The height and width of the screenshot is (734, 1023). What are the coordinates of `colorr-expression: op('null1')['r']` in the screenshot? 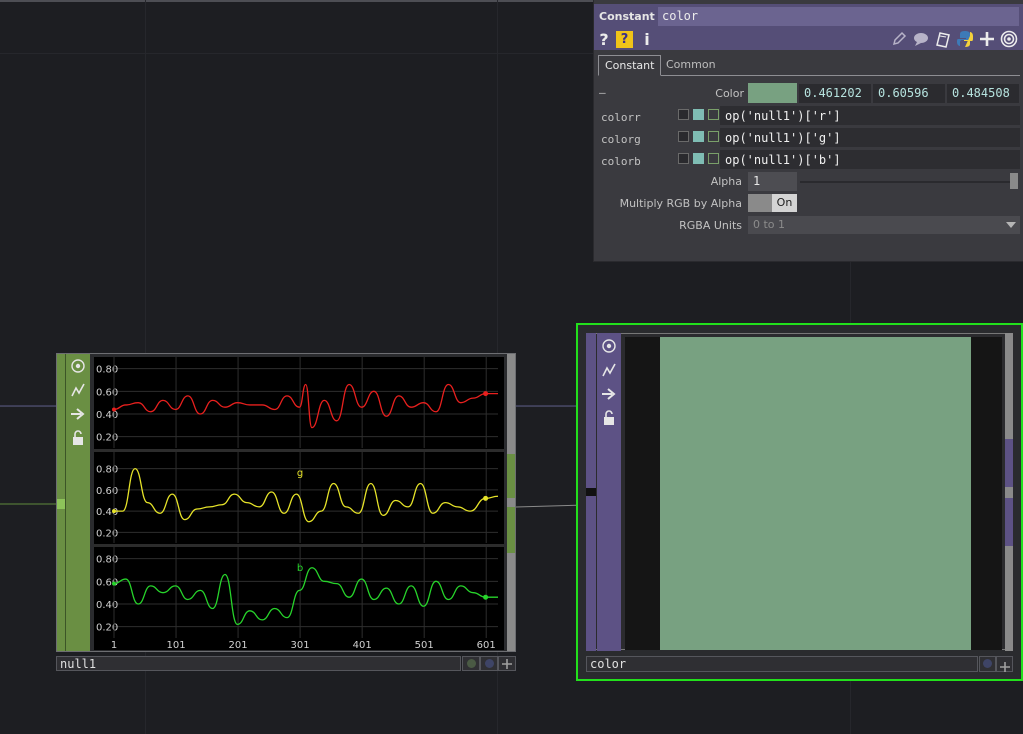 It's located at (870, 116).